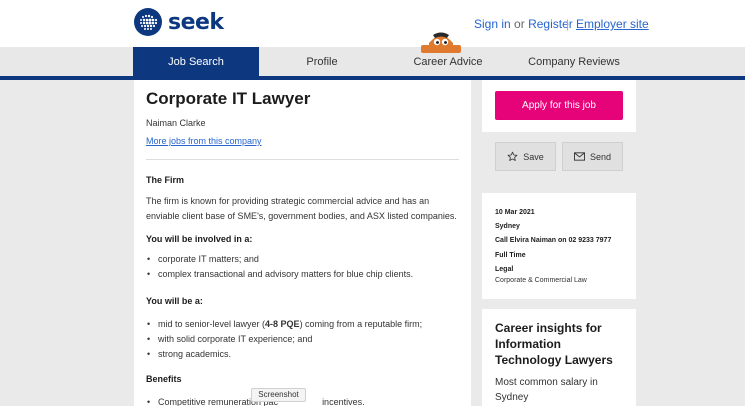  Describe the element at coordinates (164, 379) in the screenshot. I see `benefits-heading: Benefits` at that location.